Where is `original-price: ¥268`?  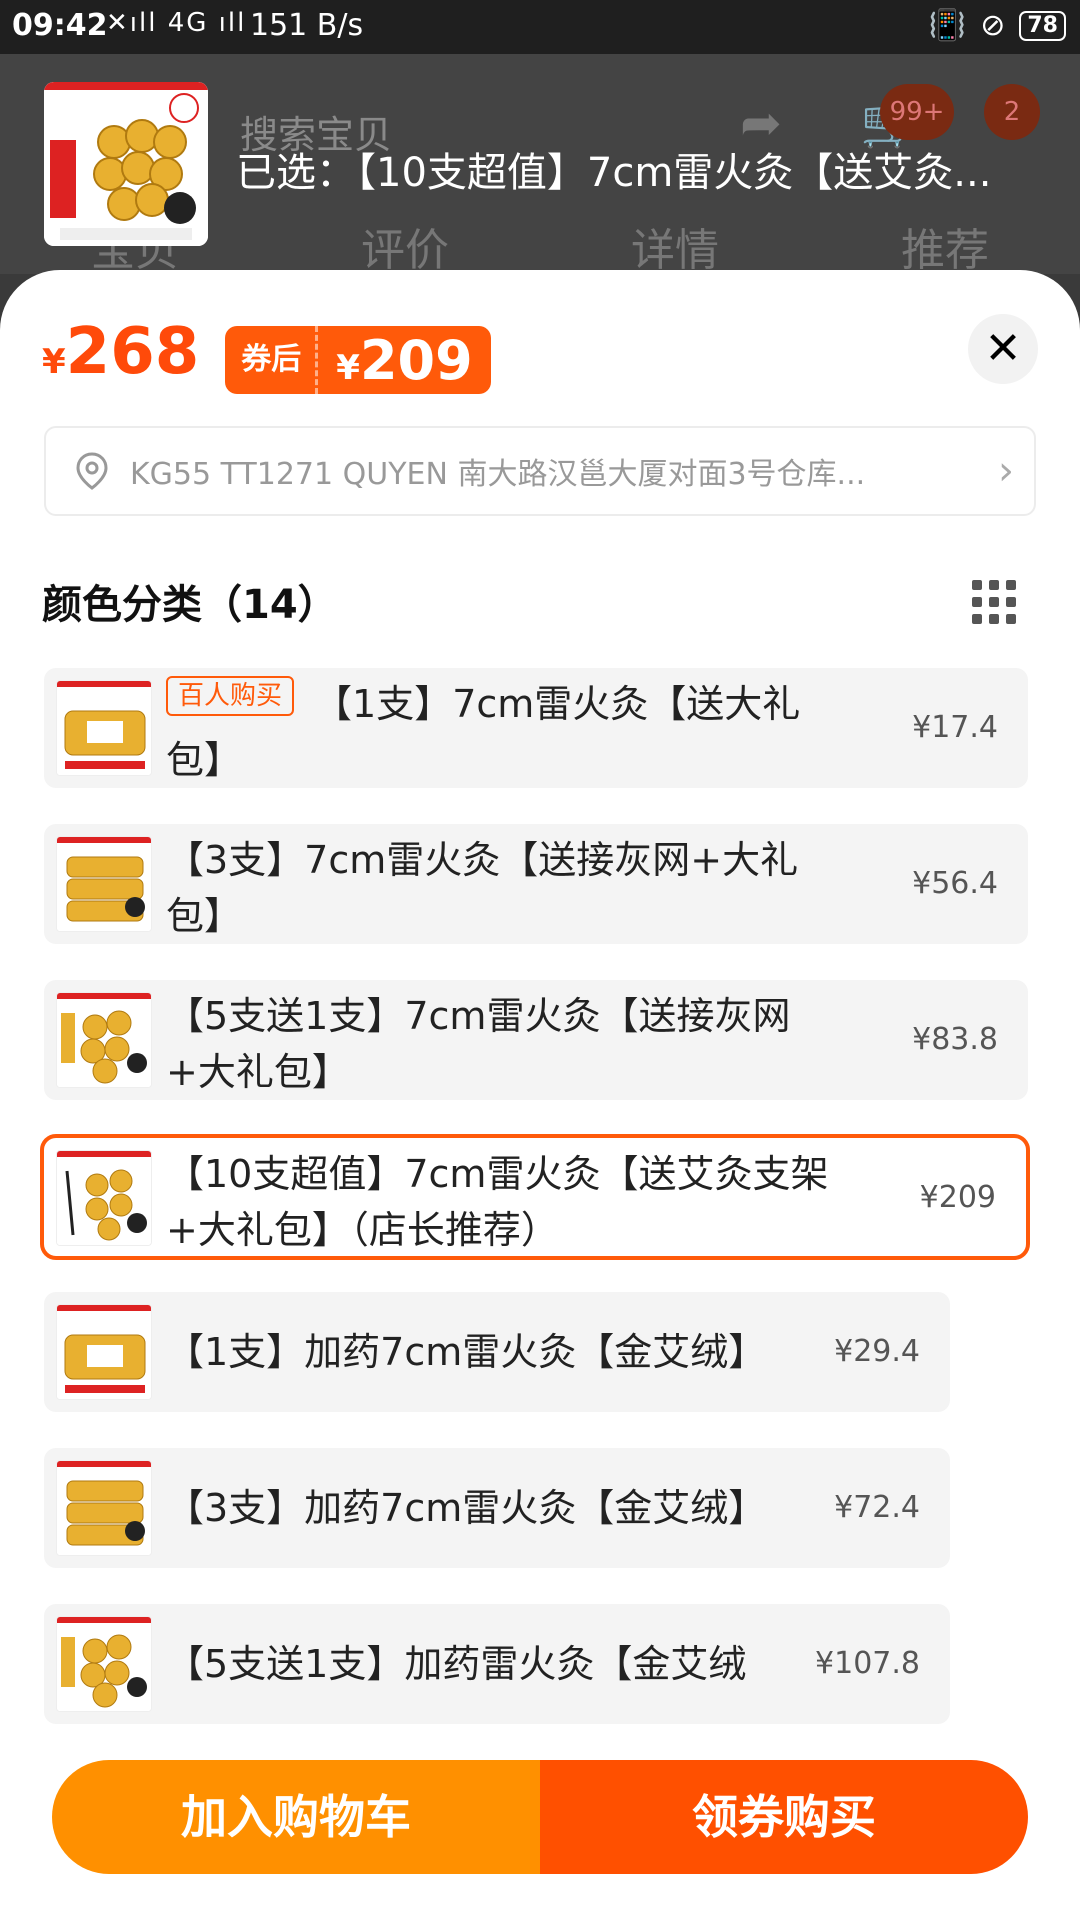 original-price: ¥268 is located at coordinates (121, 352).